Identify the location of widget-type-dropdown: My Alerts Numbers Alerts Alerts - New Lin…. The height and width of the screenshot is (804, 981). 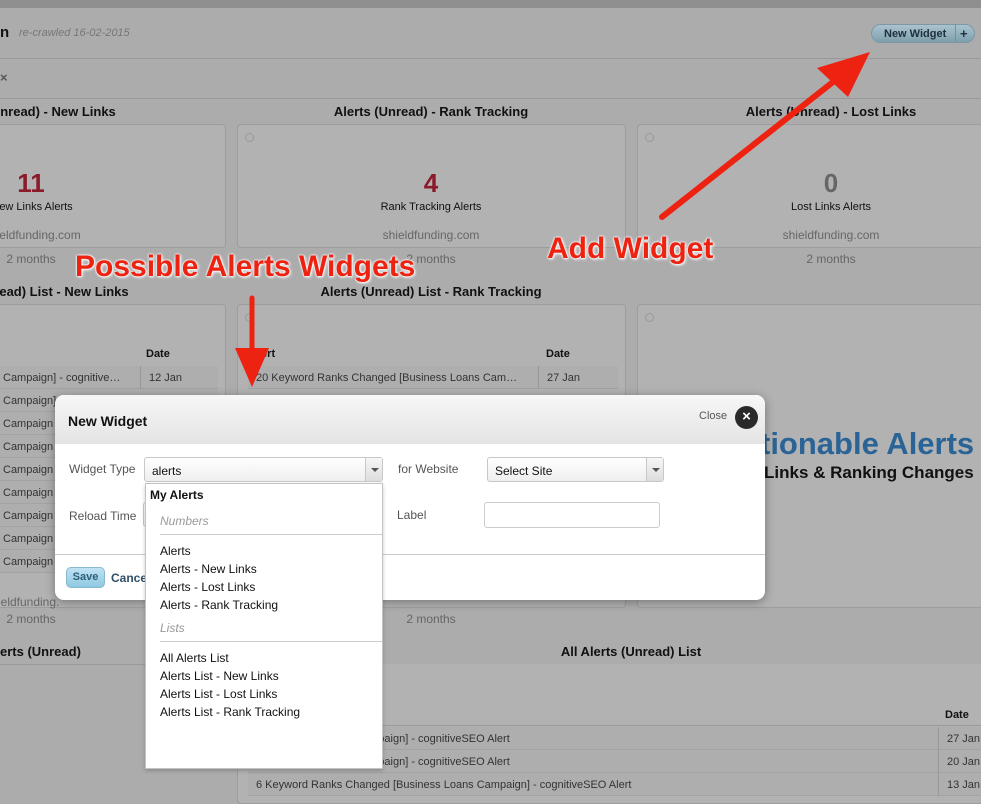
(264, 626).